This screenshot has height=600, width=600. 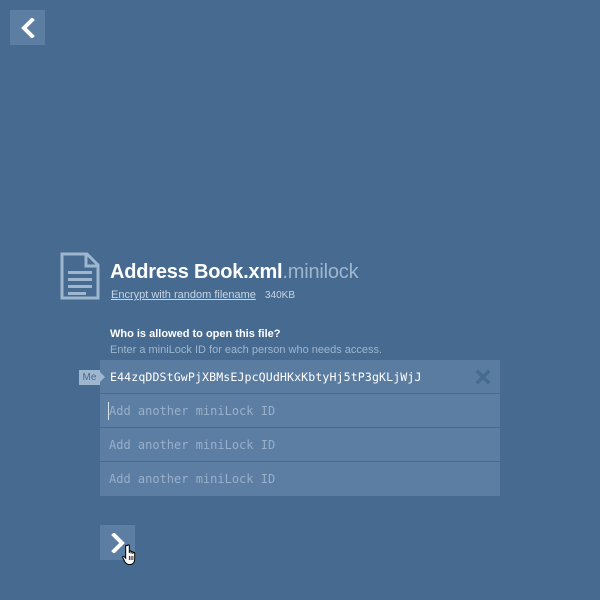 I want to click on document-icon, so click(x=80, y=276).